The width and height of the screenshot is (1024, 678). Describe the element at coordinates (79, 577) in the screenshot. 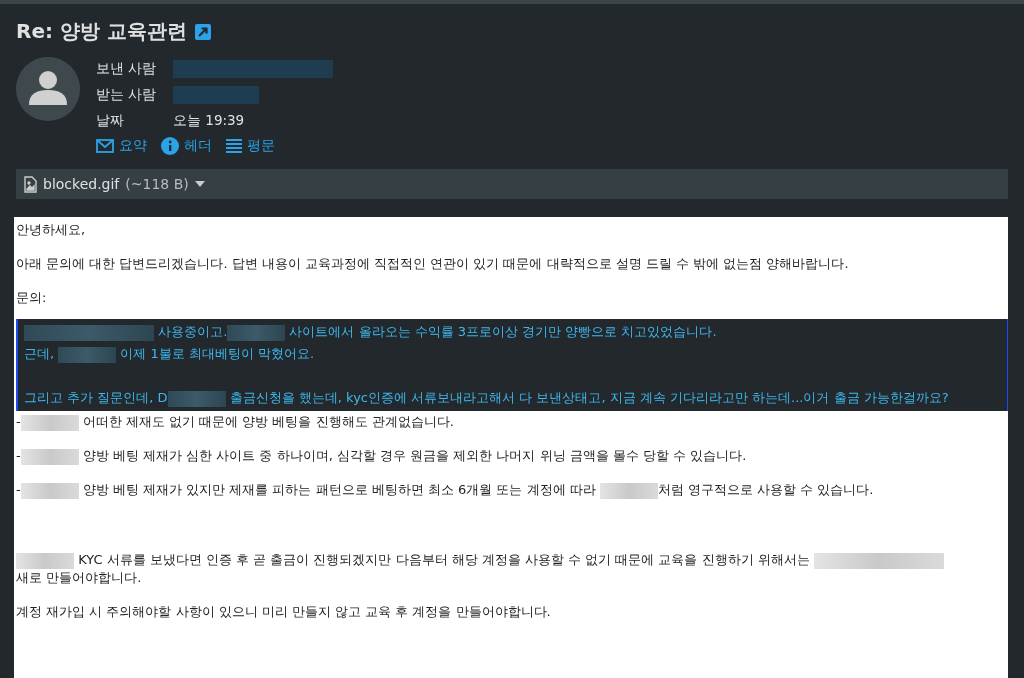

I see `text-run: 새로 만들어야합니다.` at that location.